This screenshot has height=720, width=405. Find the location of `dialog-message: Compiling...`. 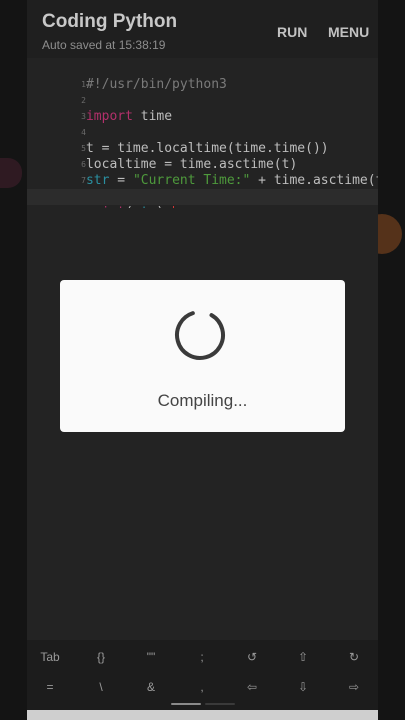

dialog-message: Compiling... is located at coordinates (202, 400).